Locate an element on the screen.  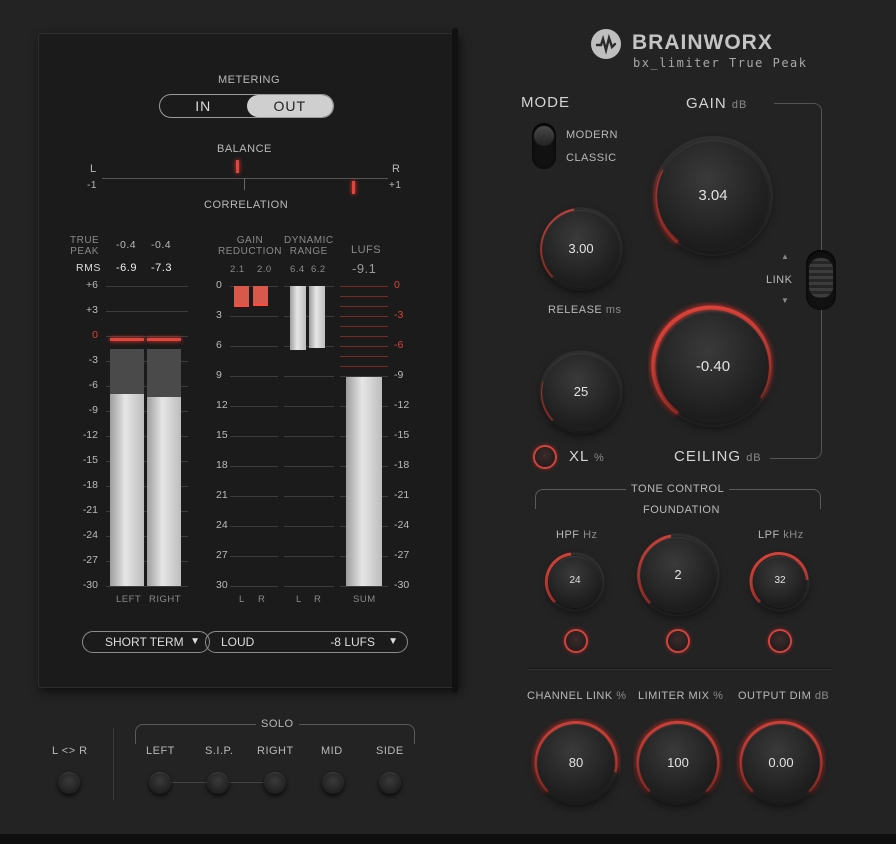
xl-label: XL % is located at coordinates (587, 456).